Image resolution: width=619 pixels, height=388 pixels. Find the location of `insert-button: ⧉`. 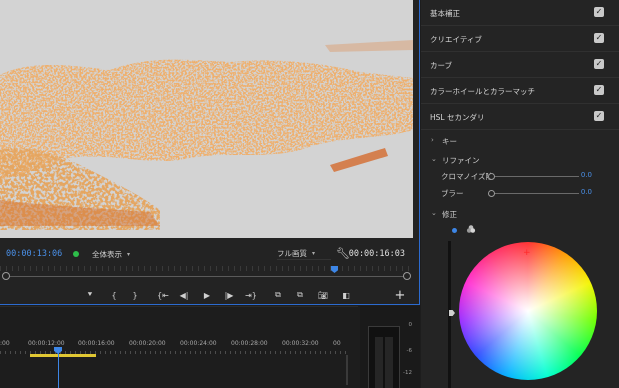

insert-button: ⧉ is located at coordinates (278, 295).